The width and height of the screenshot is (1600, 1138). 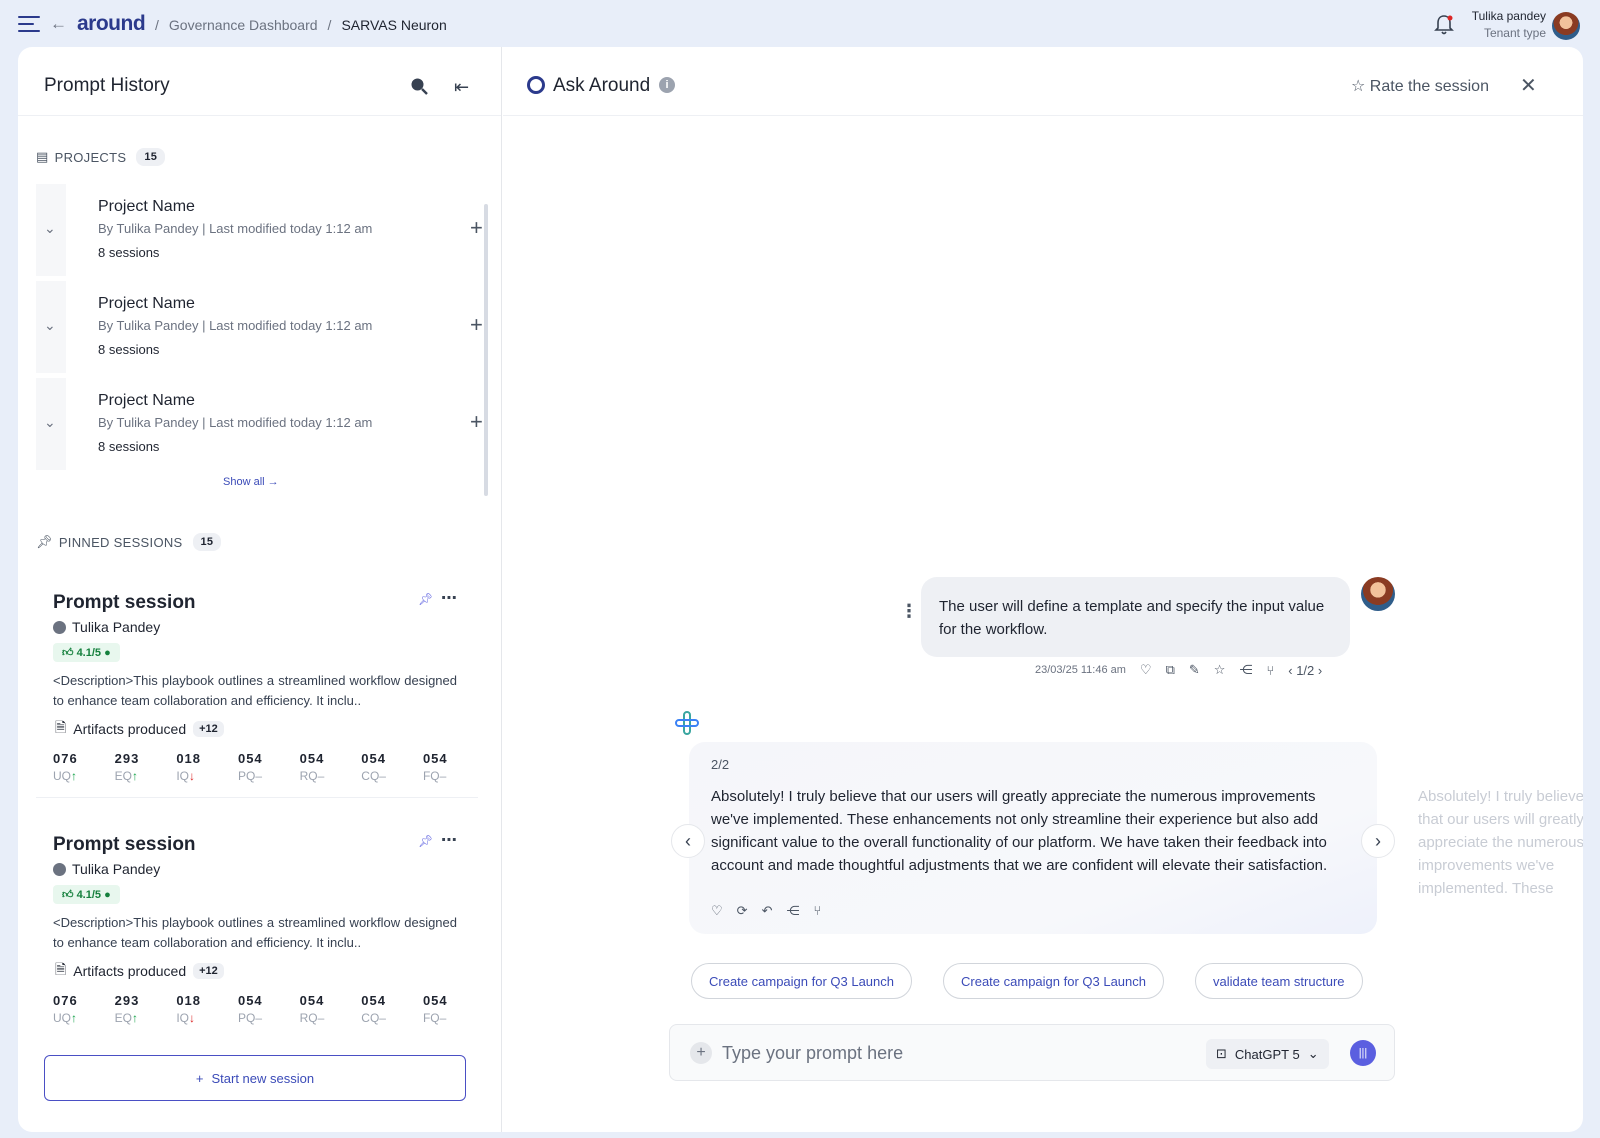 I want to click on tenant-type: Tenant type, so click(x=1514, y=33).